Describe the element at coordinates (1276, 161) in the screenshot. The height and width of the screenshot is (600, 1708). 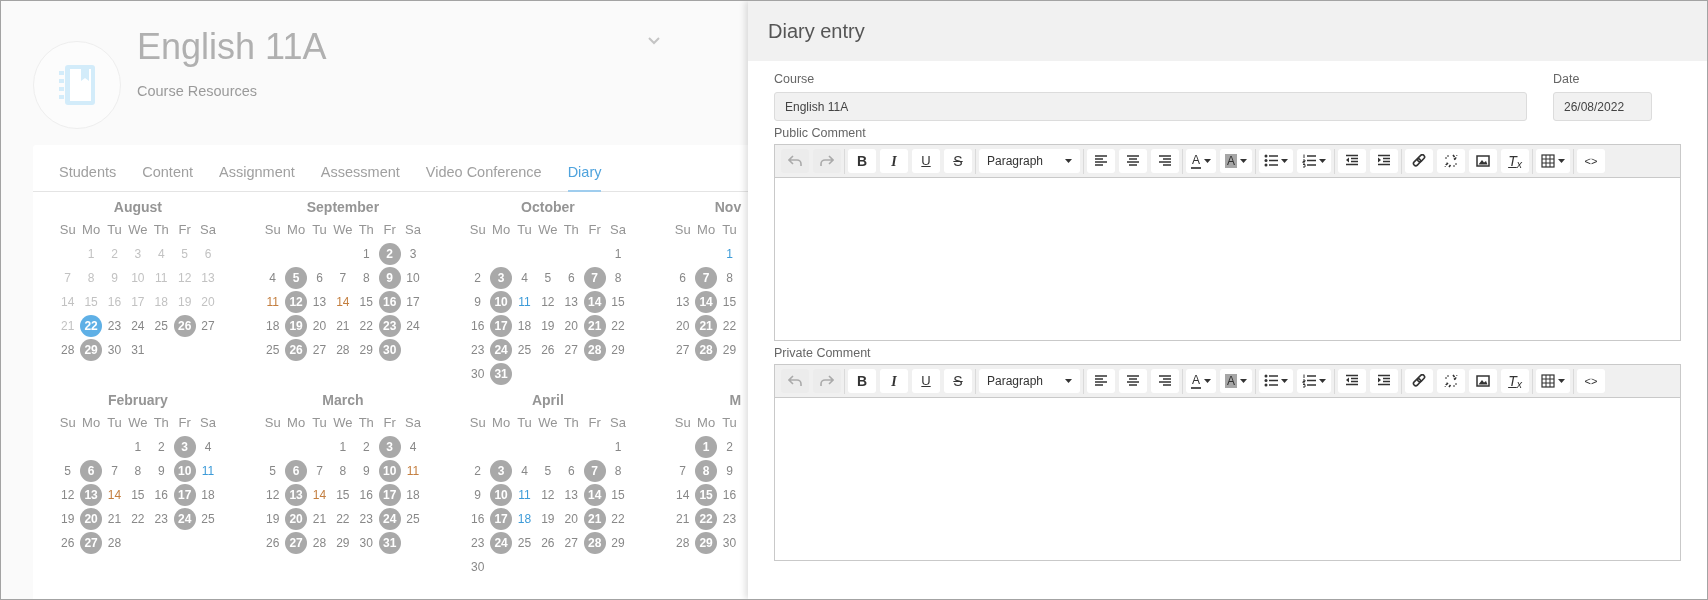
I see `bullet-list-button` at that location.